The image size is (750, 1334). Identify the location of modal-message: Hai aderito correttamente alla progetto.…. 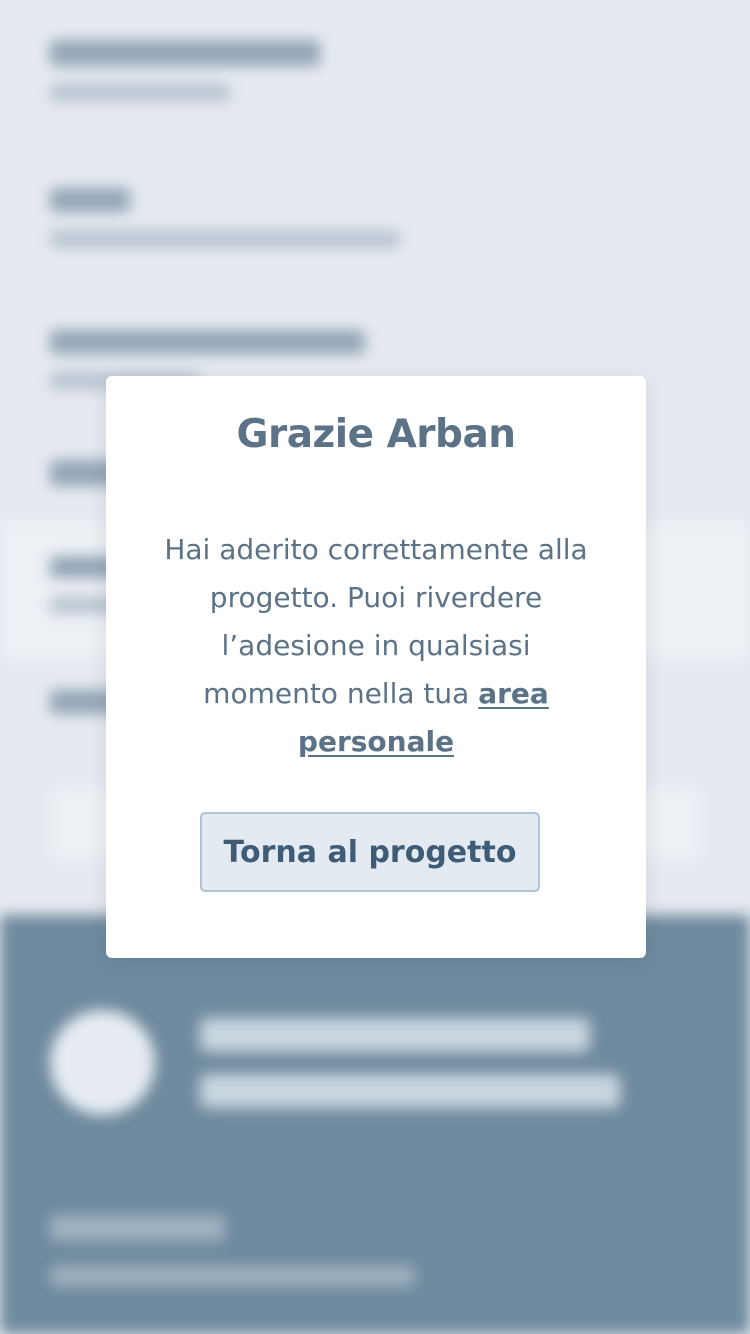
(376, 646).